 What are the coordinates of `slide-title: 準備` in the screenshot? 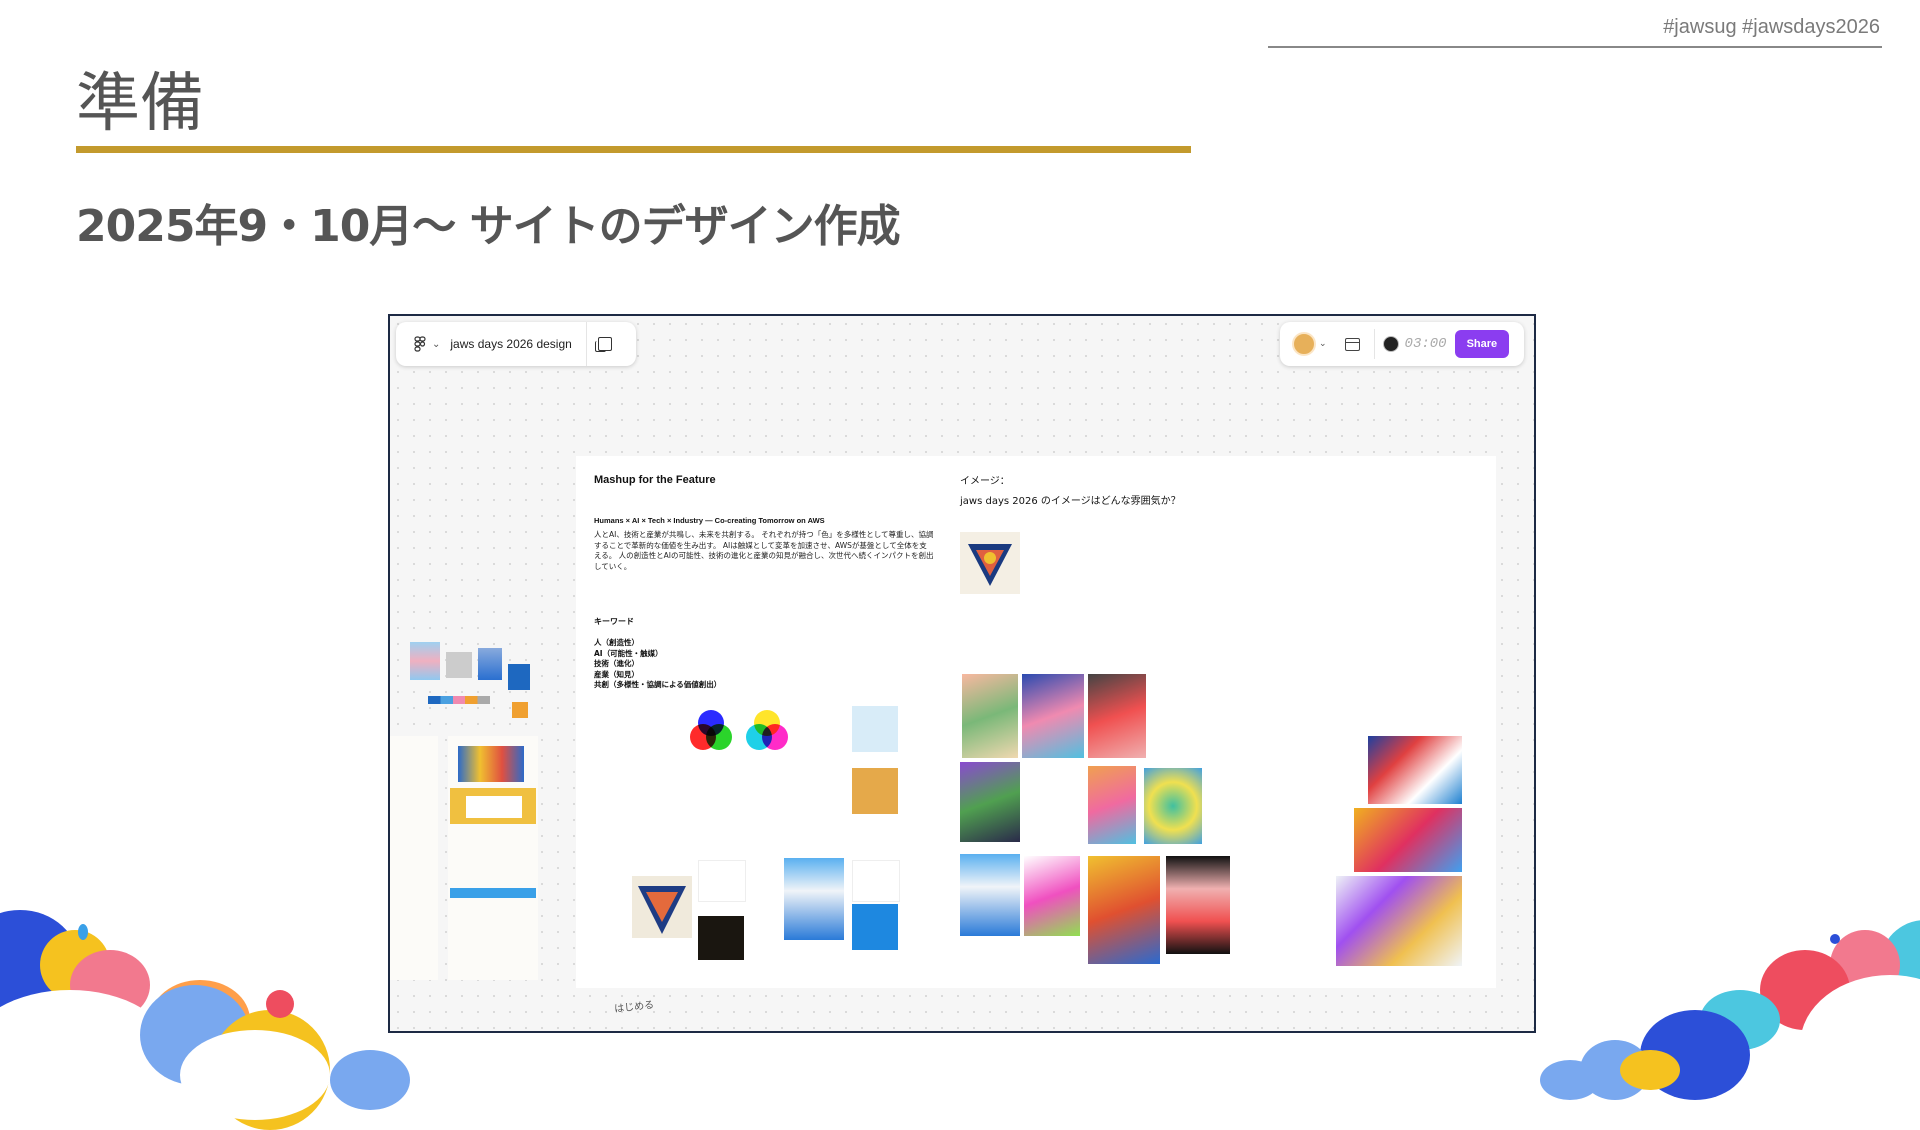 It's located at (140, 104).